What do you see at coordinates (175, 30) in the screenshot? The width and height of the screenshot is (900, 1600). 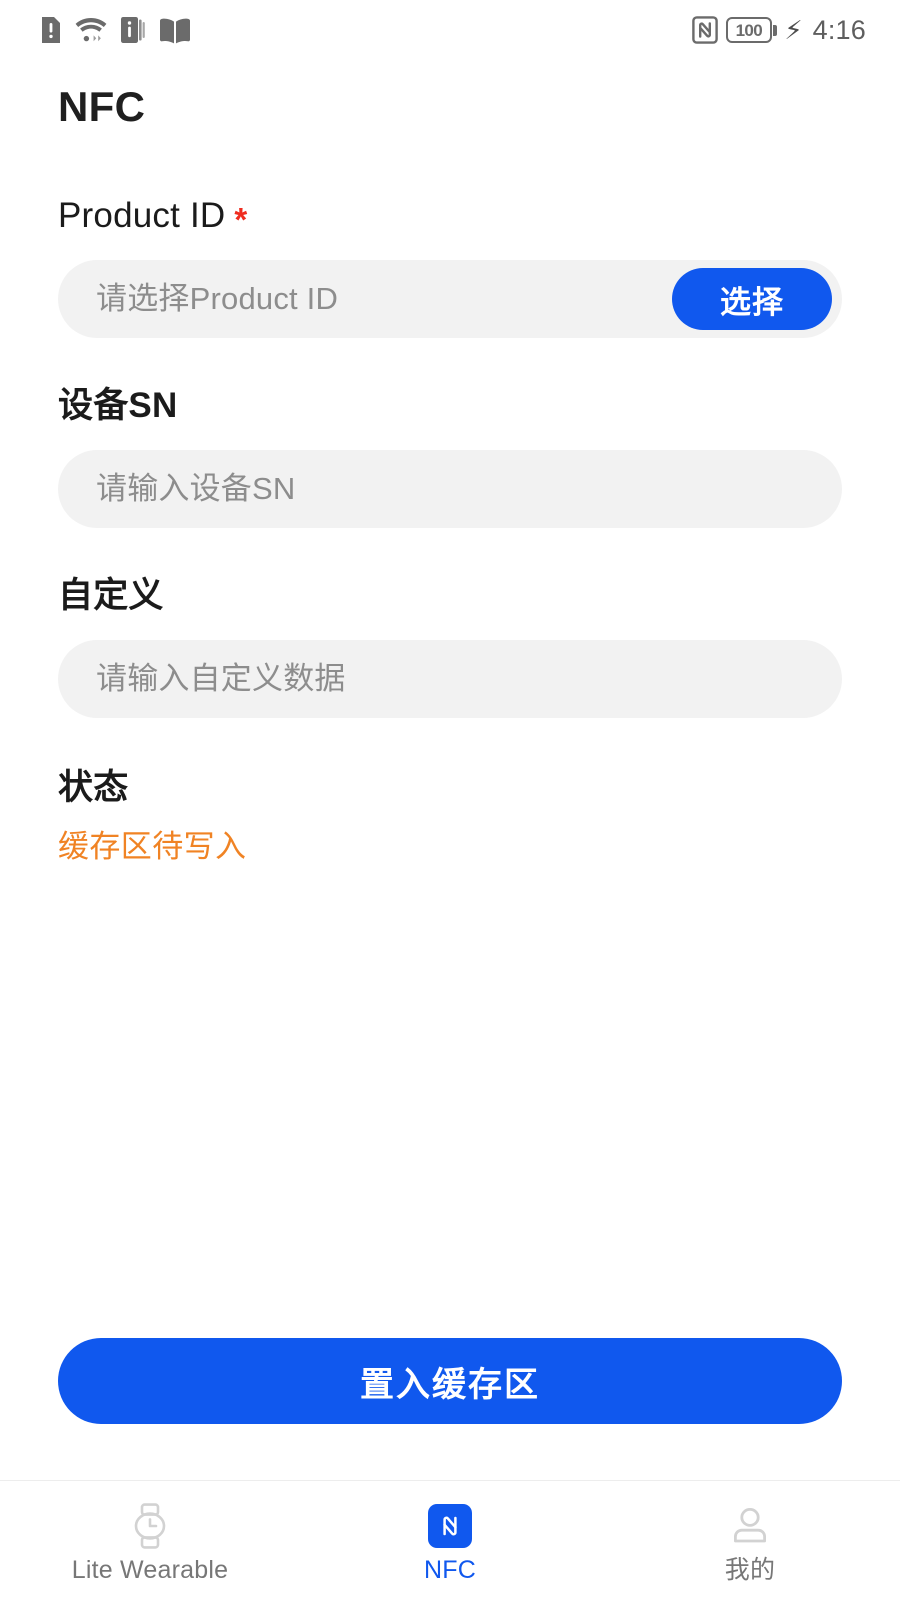 I see `book-icon` at bounding box center [175, 30].